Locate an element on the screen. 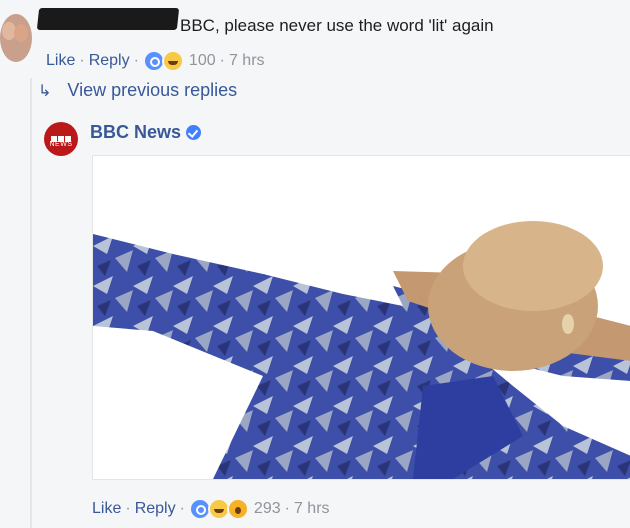 The image size is (630, 528). reaction-summary: 100 is located at coordinates (179, 61).